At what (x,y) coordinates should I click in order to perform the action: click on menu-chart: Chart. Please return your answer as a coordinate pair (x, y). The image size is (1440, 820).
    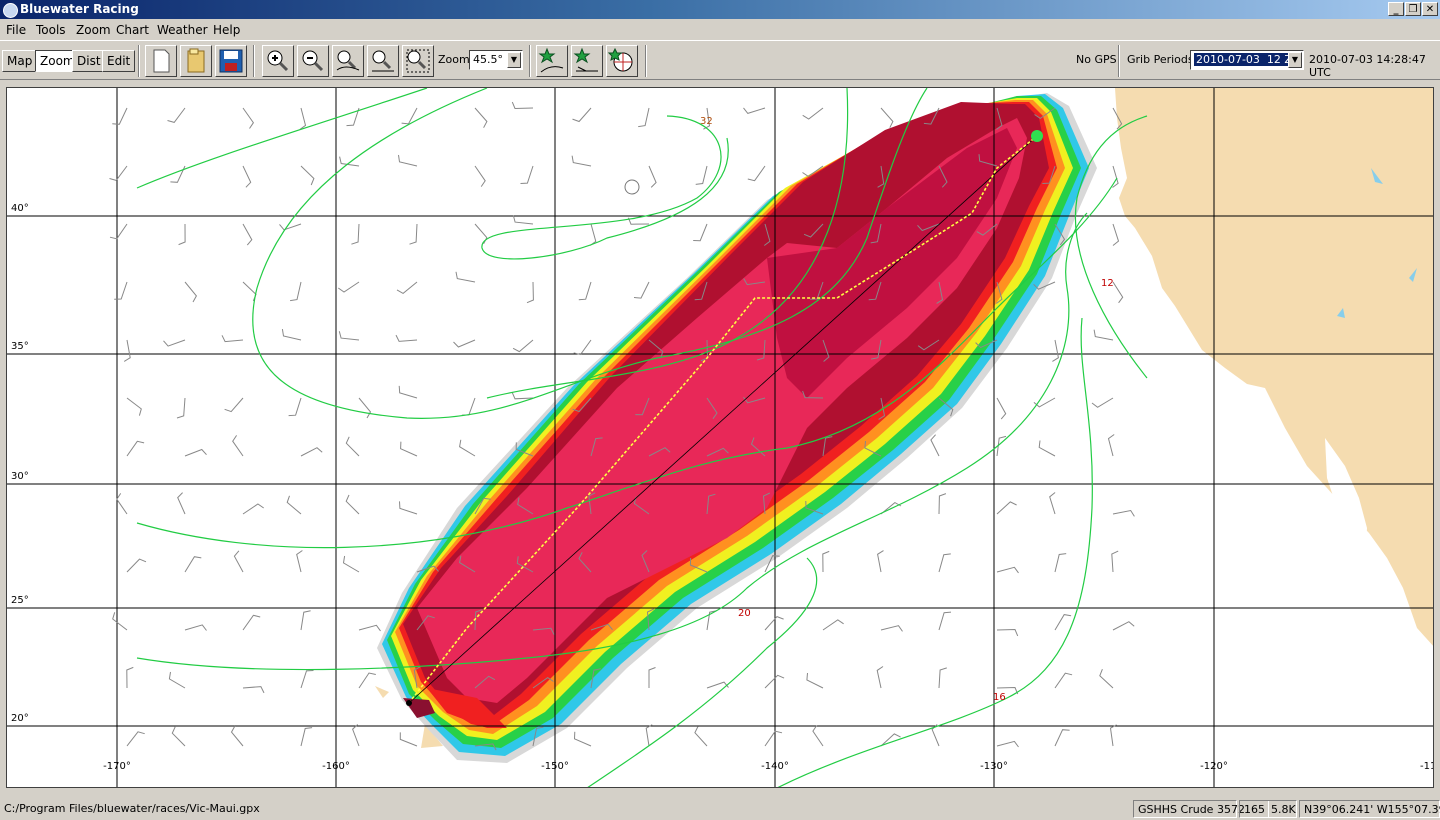
    Looking at the image, I should click on (132, 30).